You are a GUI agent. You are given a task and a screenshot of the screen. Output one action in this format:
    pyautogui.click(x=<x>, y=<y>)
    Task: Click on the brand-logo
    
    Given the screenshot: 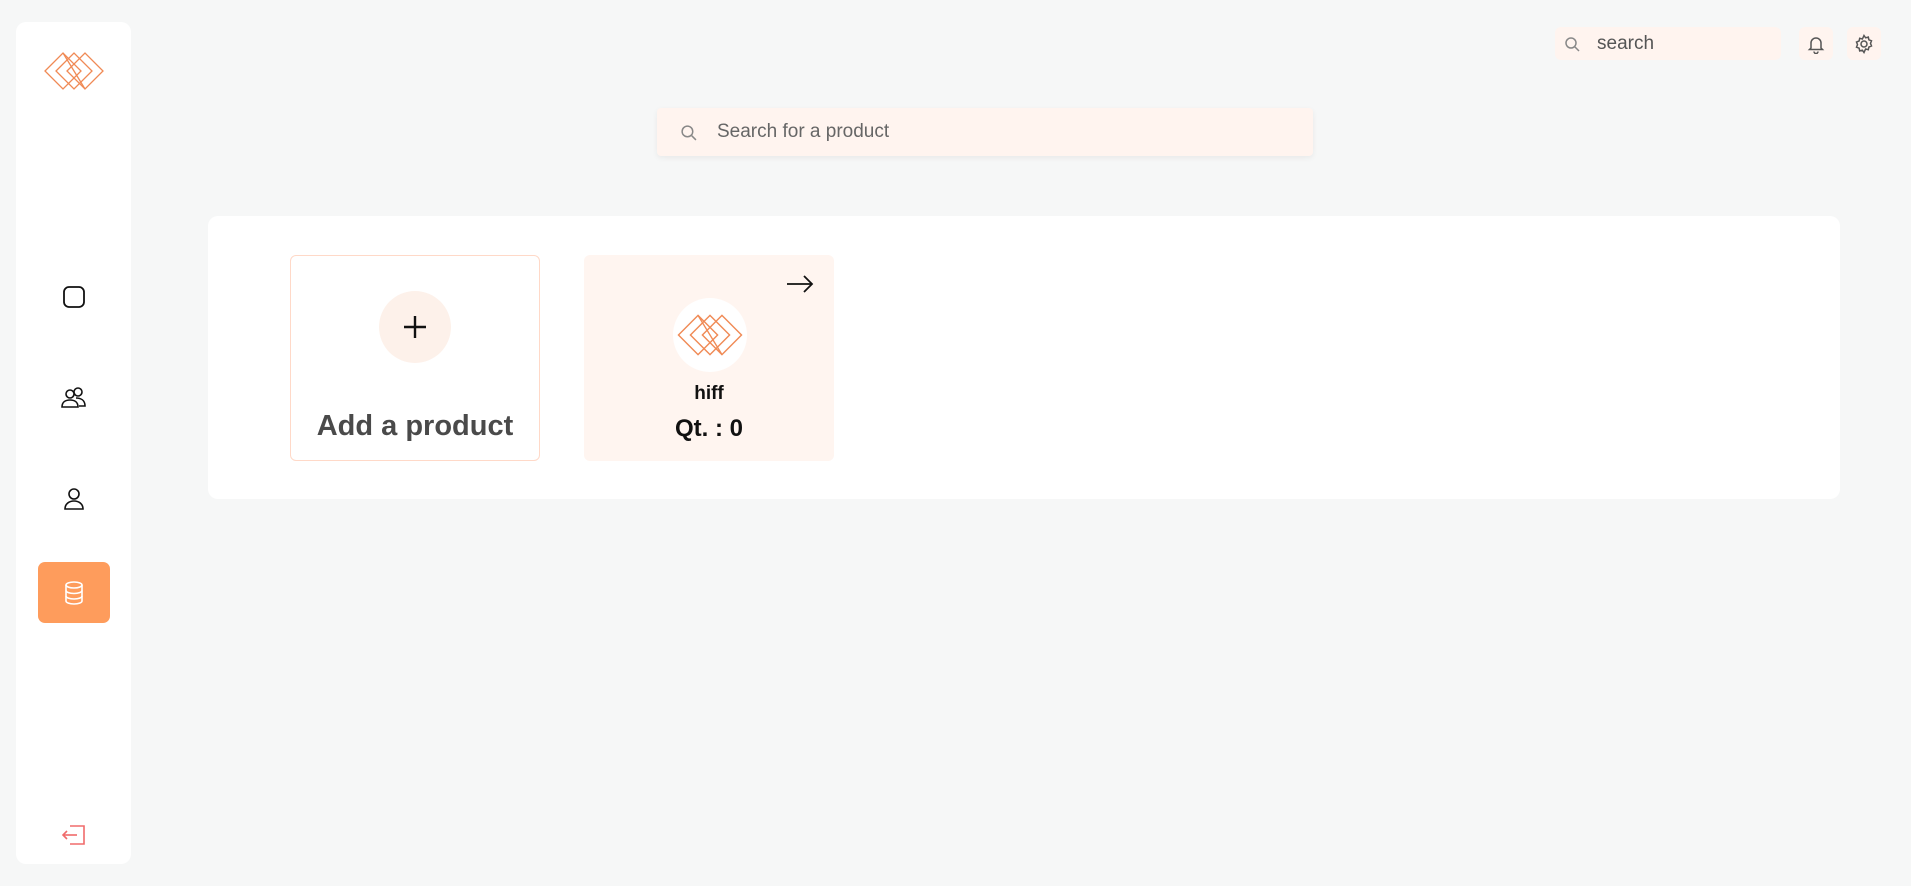 What is the action you would take?
    pyautogui.click(x=74, y=71)
    